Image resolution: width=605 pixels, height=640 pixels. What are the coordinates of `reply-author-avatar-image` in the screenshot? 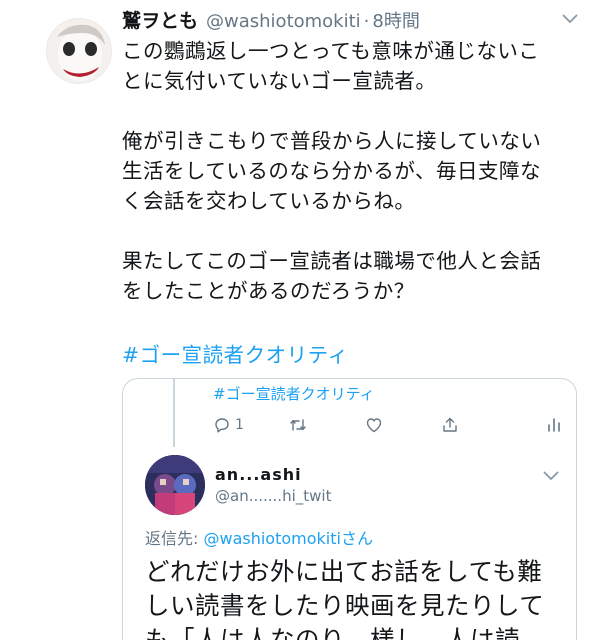 It's located at (175, 485).